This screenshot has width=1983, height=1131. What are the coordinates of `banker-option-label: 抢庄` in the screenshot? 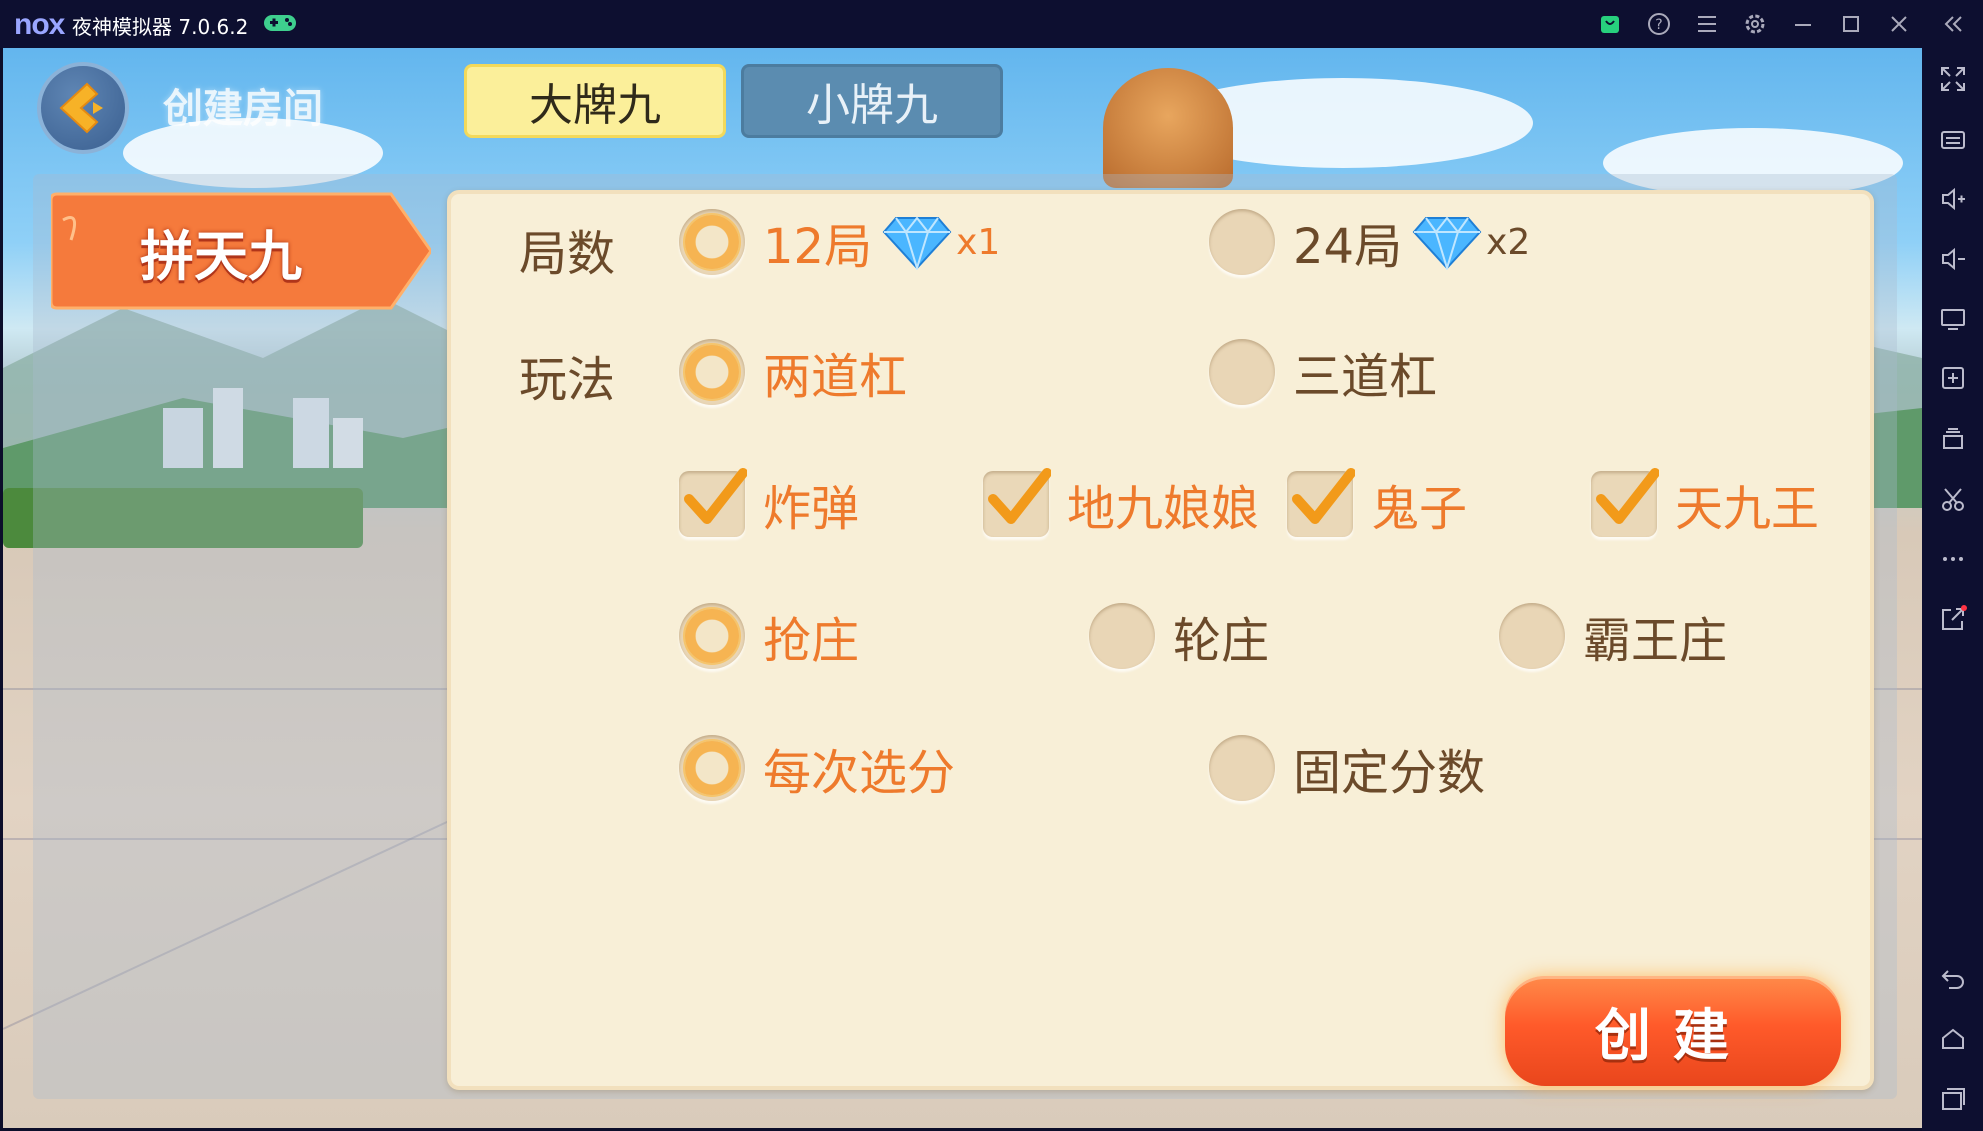 It's located at (811, 641).